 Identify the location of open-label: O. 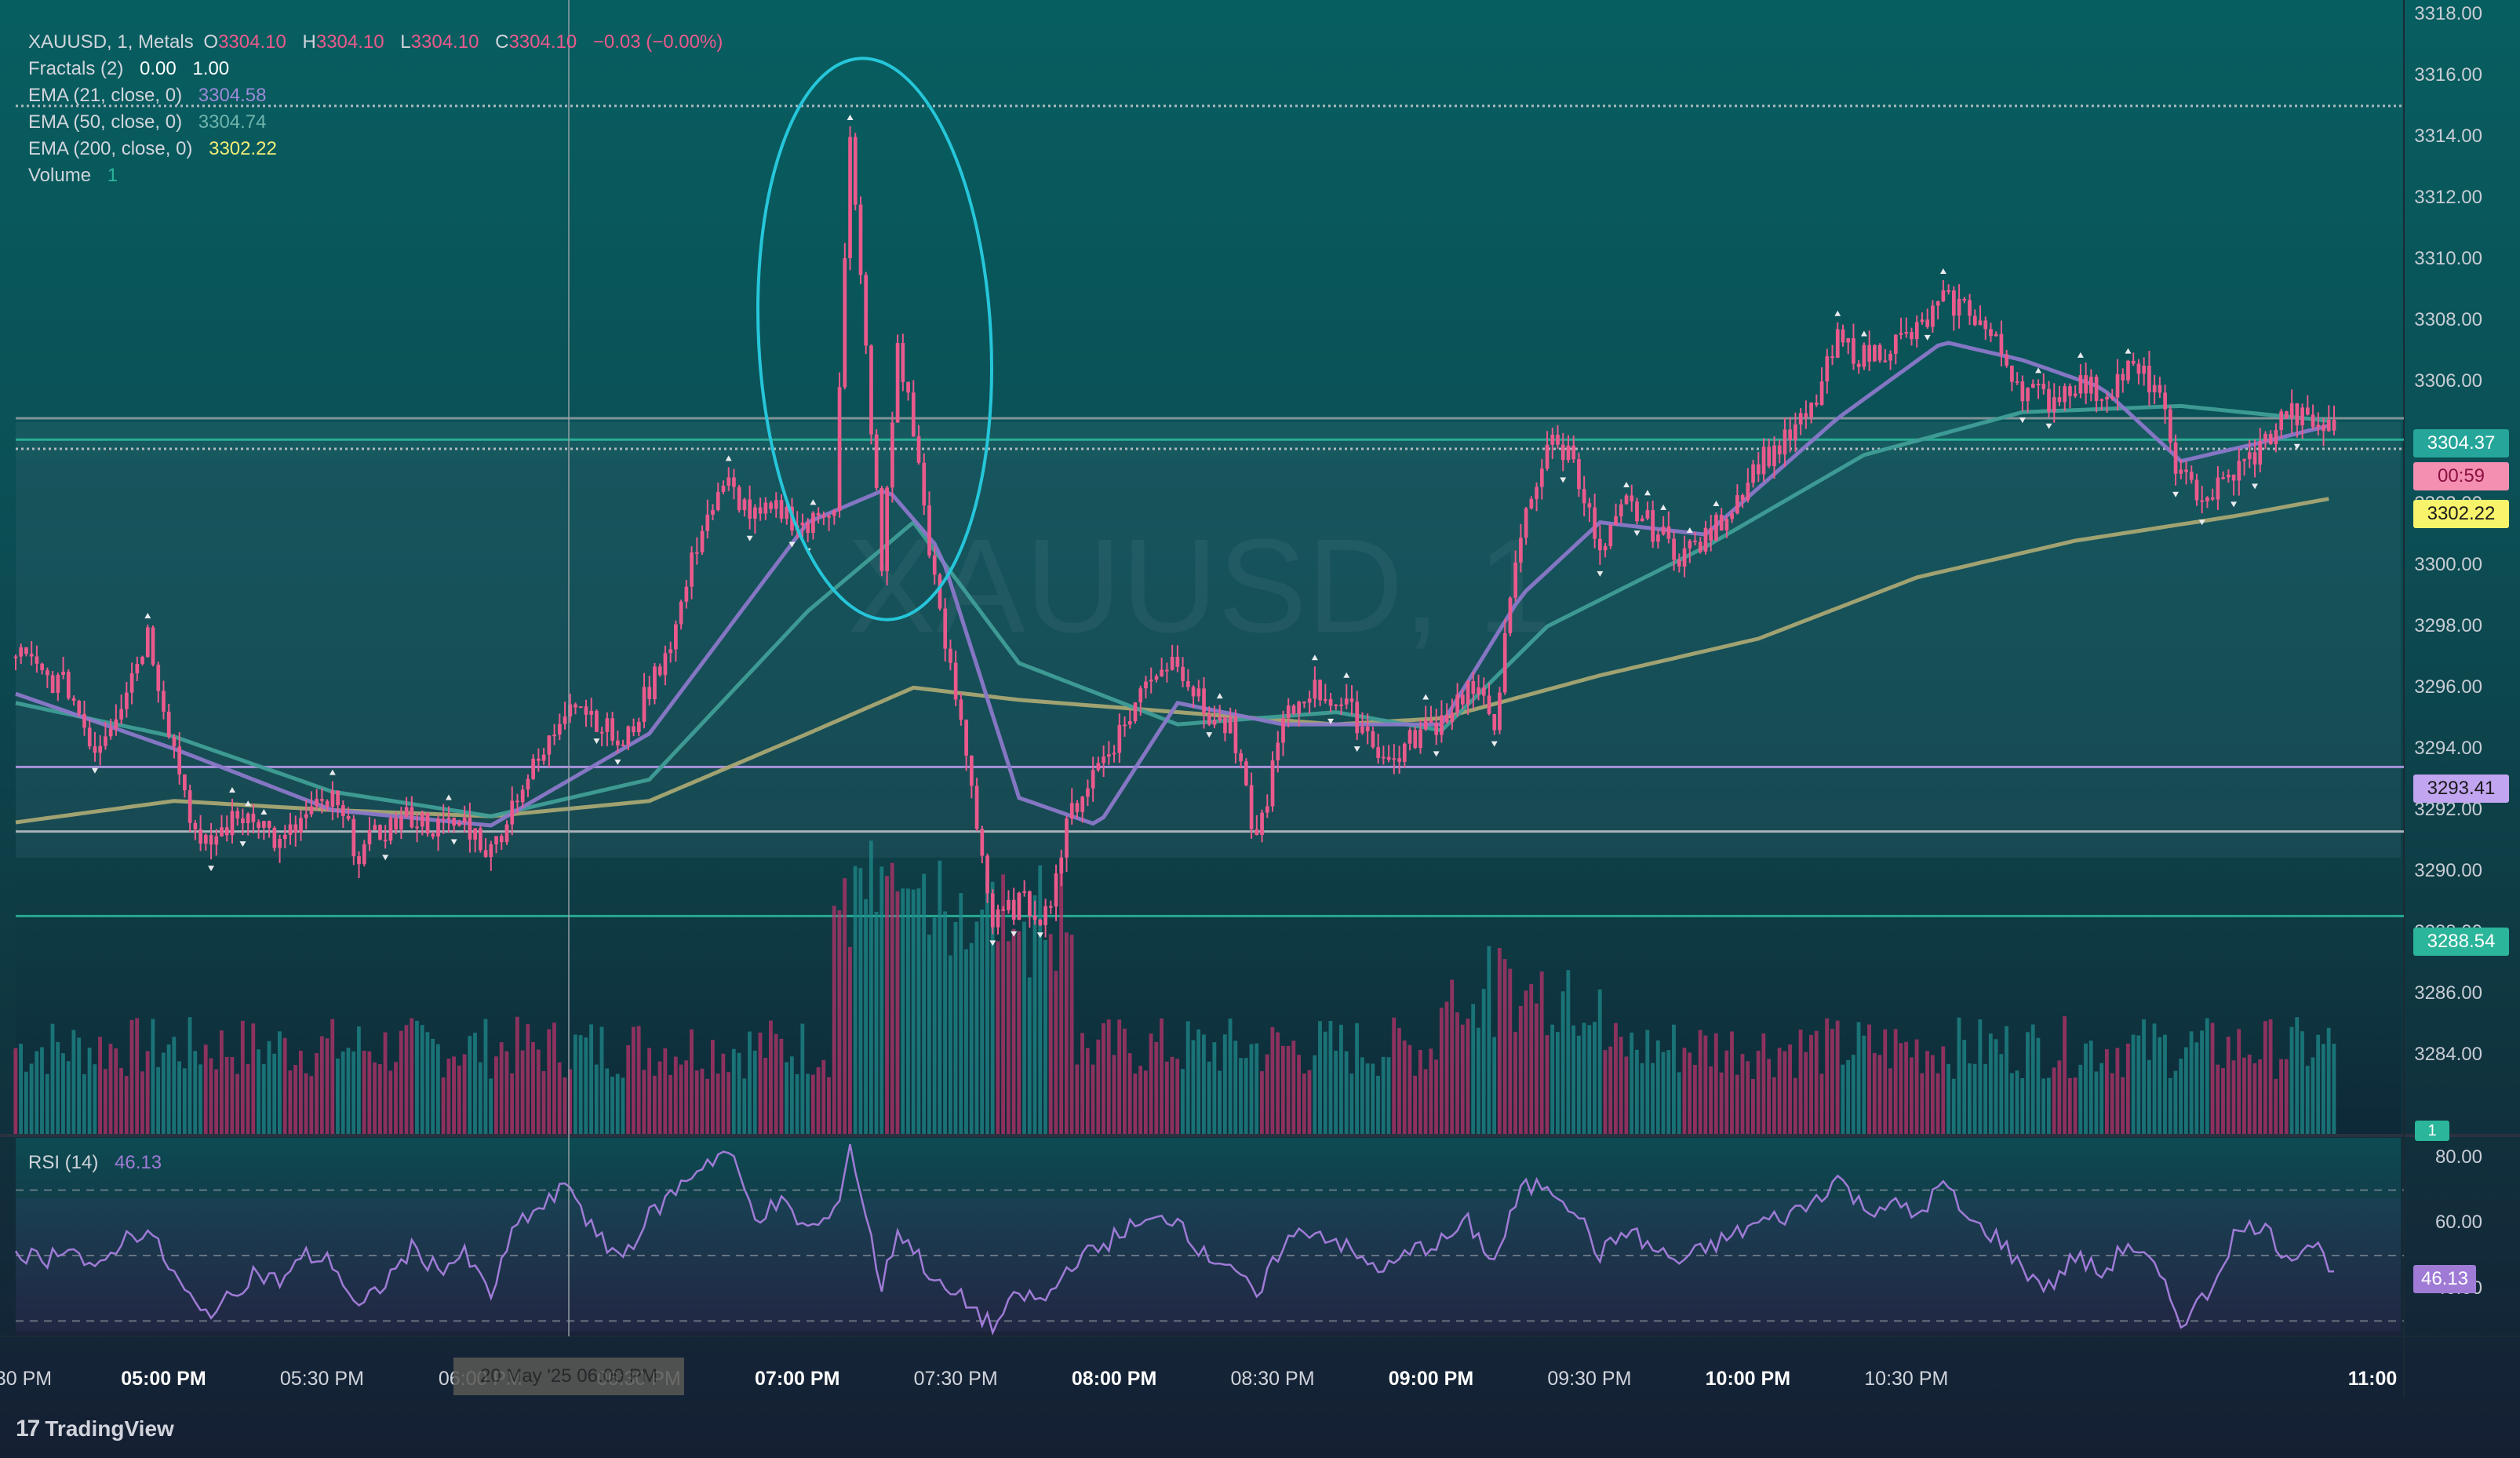
(211, 42).